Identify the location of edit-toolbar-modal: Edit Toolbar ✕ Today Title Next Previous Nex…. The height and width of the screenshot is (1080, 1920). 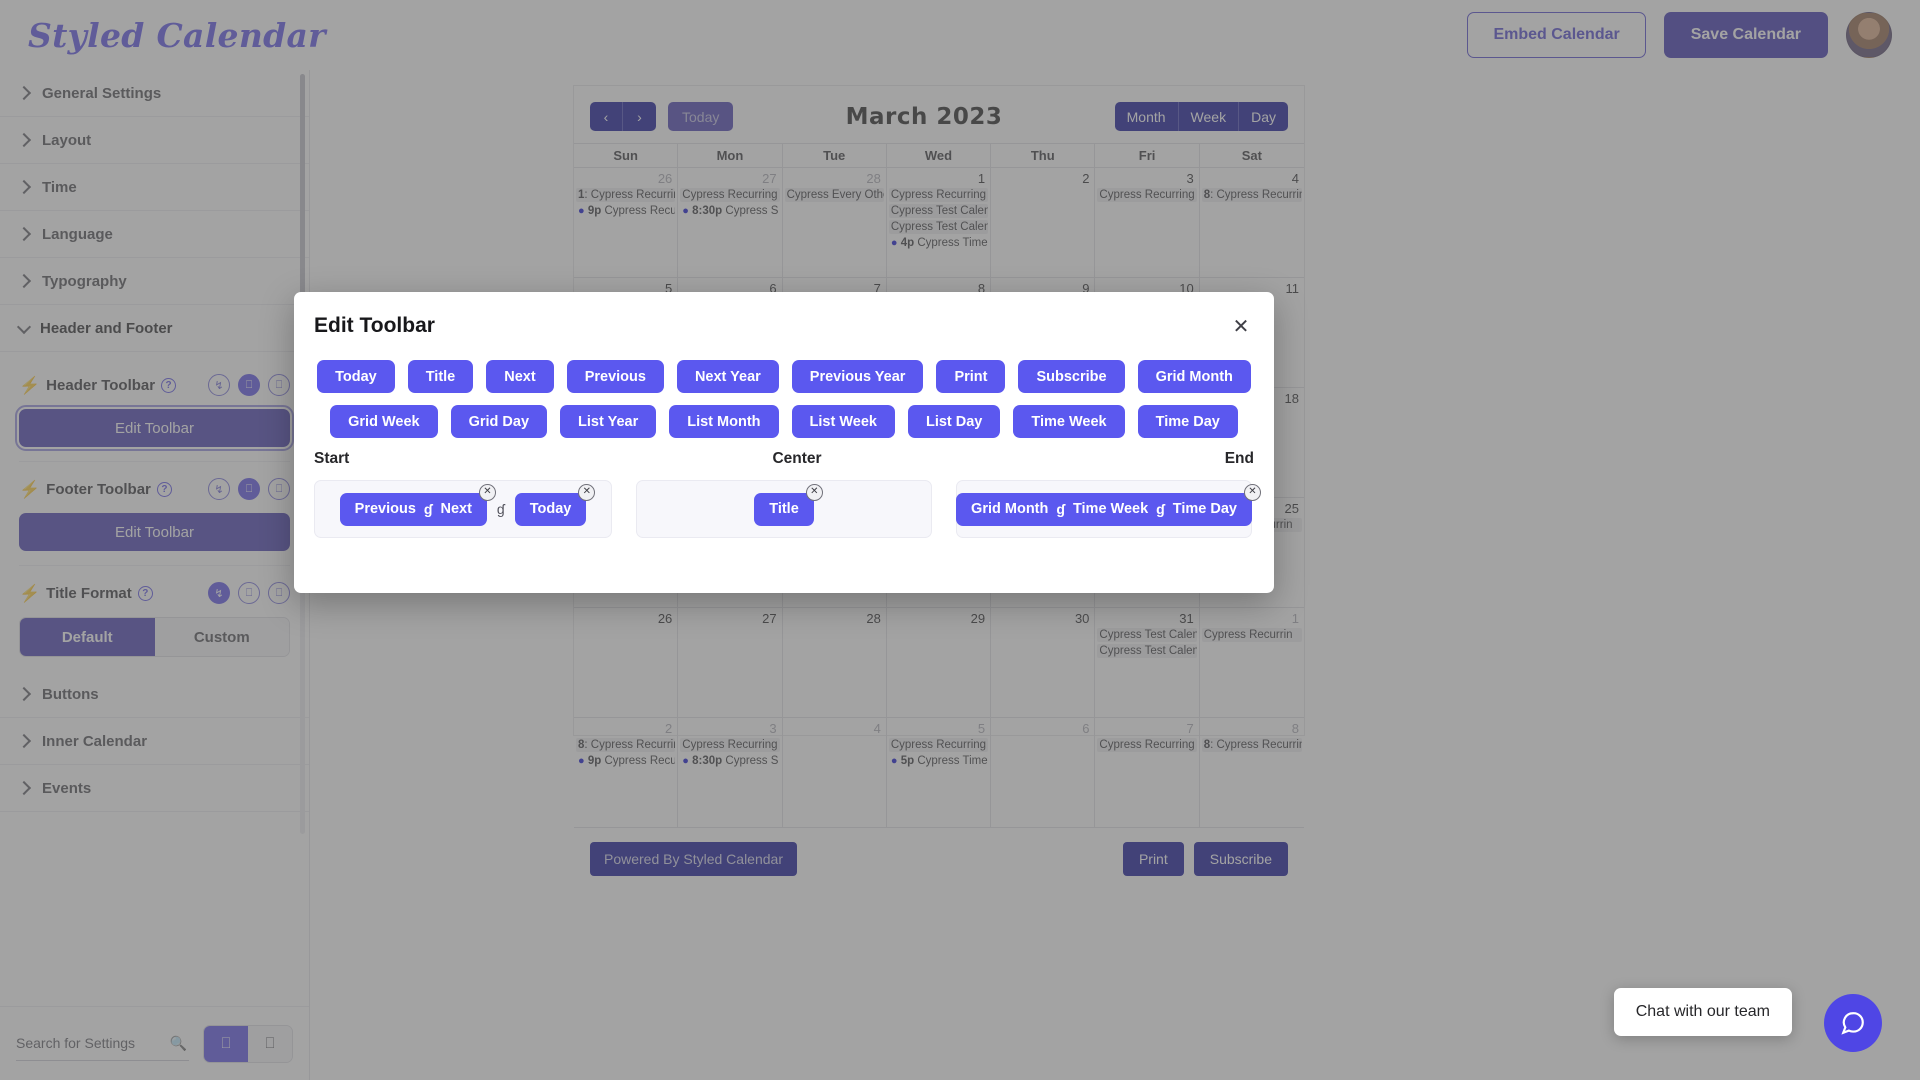
(784, 442).